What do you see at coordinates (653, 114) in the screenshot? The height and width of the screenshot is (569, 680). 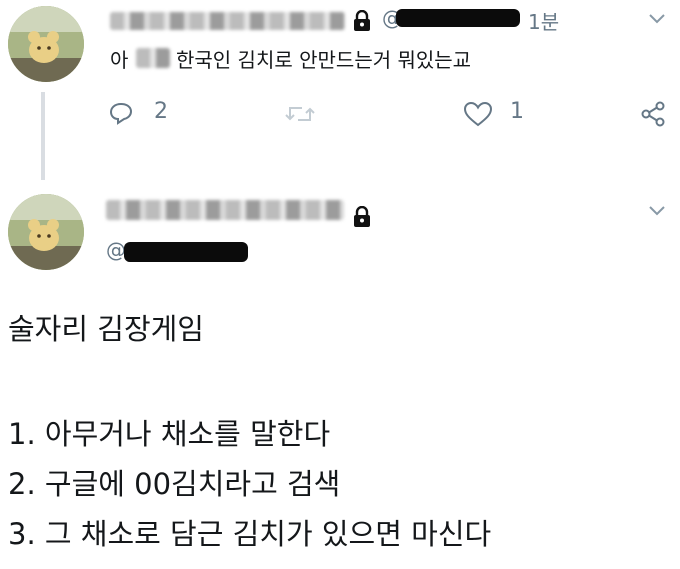 I see `share-icon` at bounding box center [653, 114].